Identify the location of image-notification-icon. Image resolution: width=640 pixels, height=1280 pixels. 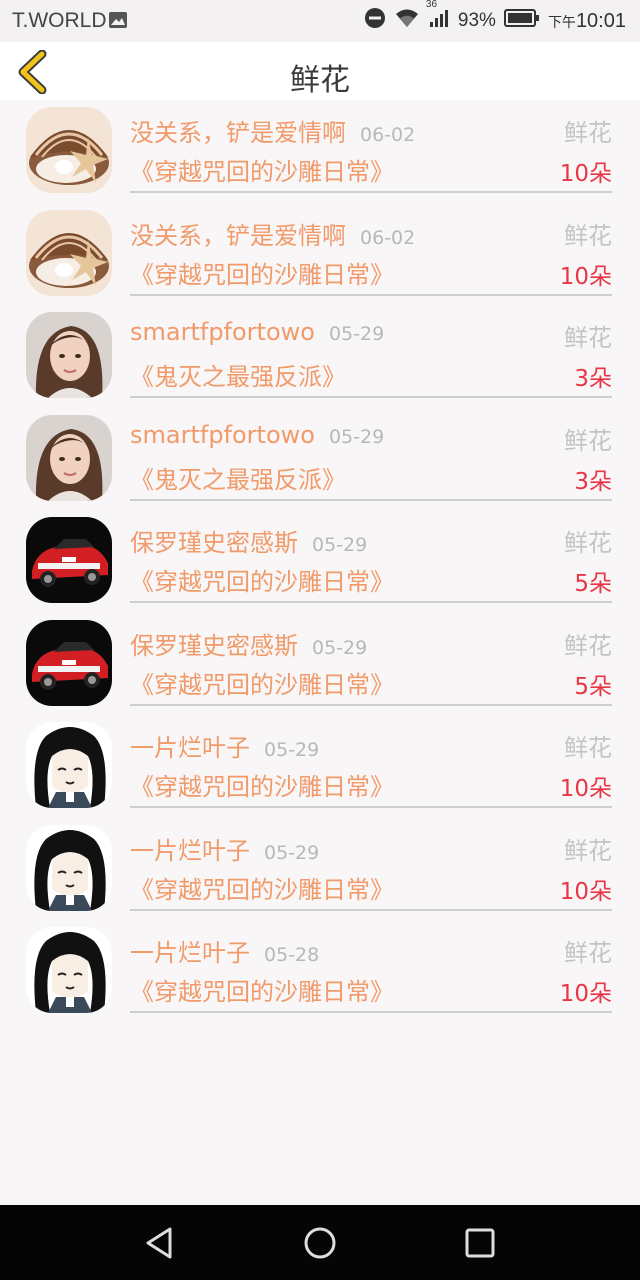
(118, 20).